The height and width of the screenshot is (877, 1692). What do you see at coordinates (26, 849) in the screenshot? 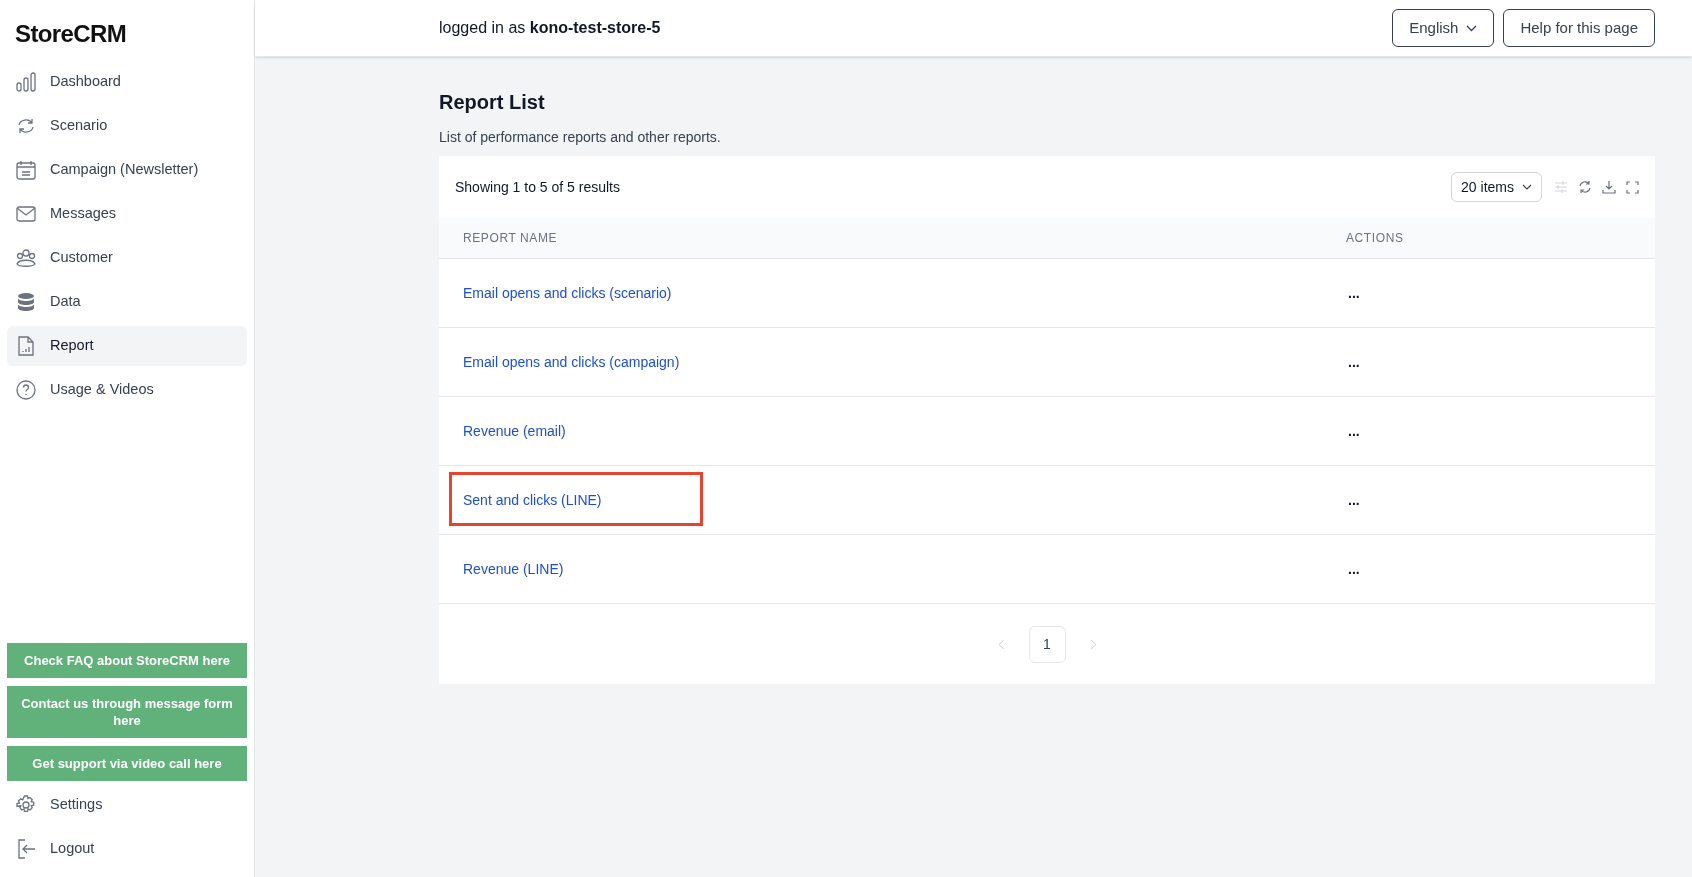
I see `logout-icon` at bounding box center [26, 849].